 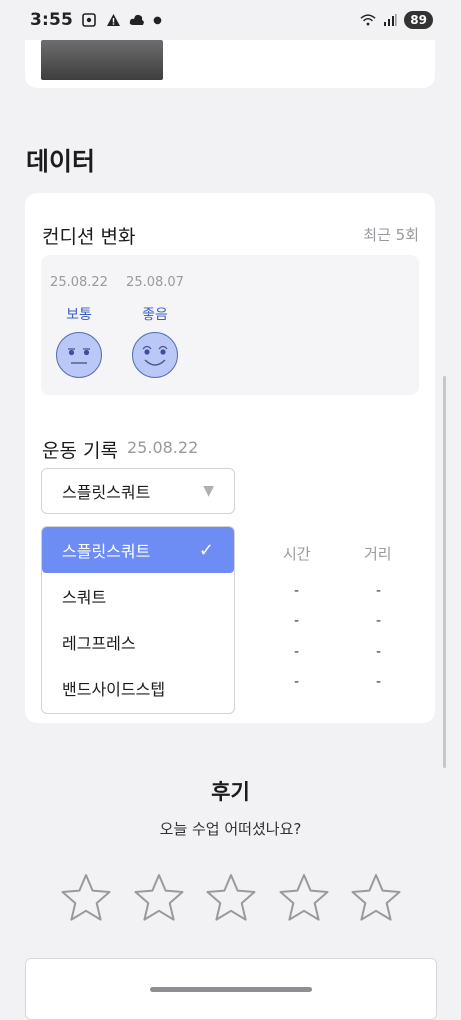 I want to click on screenshot-icon, so click(x=89, y=20).